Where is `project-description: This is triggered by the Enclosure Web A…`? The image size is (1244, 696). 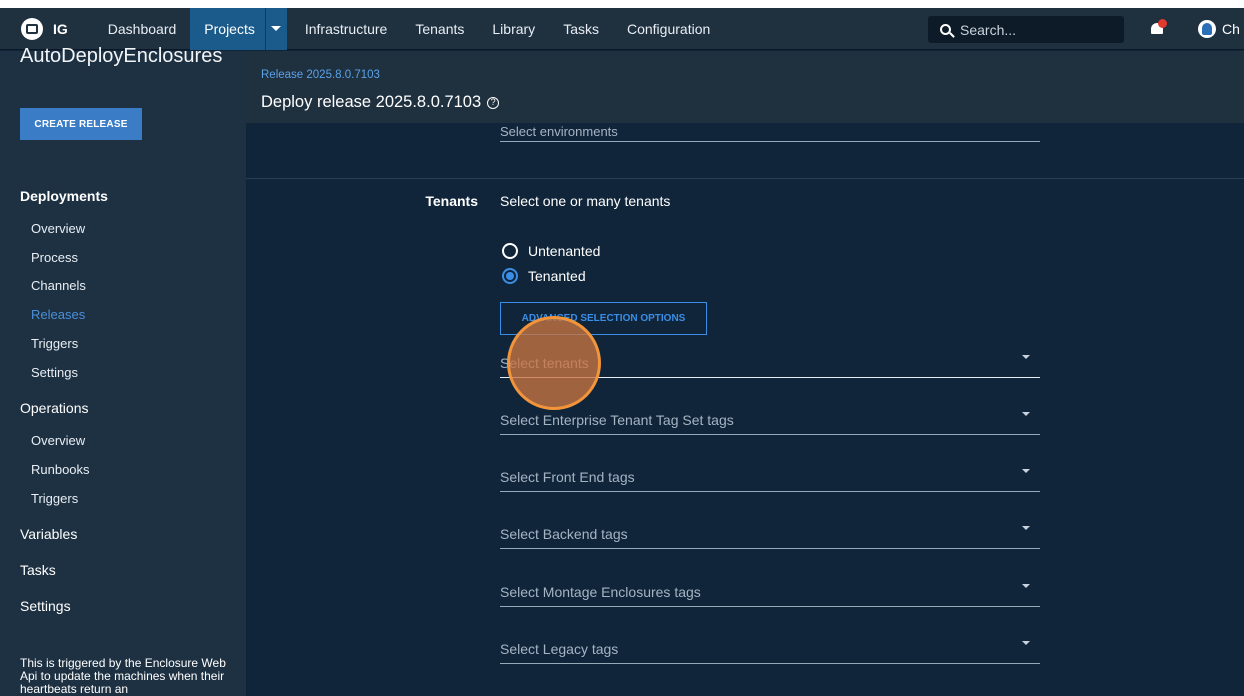
project-description: This is triggered by the Enclosure Web A… is located at coordinates (123, 676).